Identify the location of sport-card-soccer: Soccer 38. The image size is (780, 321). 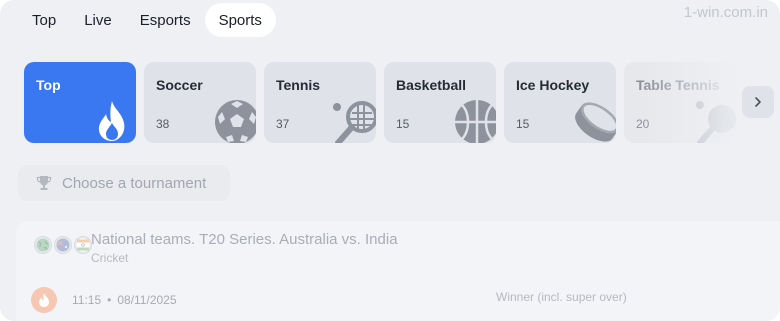
(200, 102).